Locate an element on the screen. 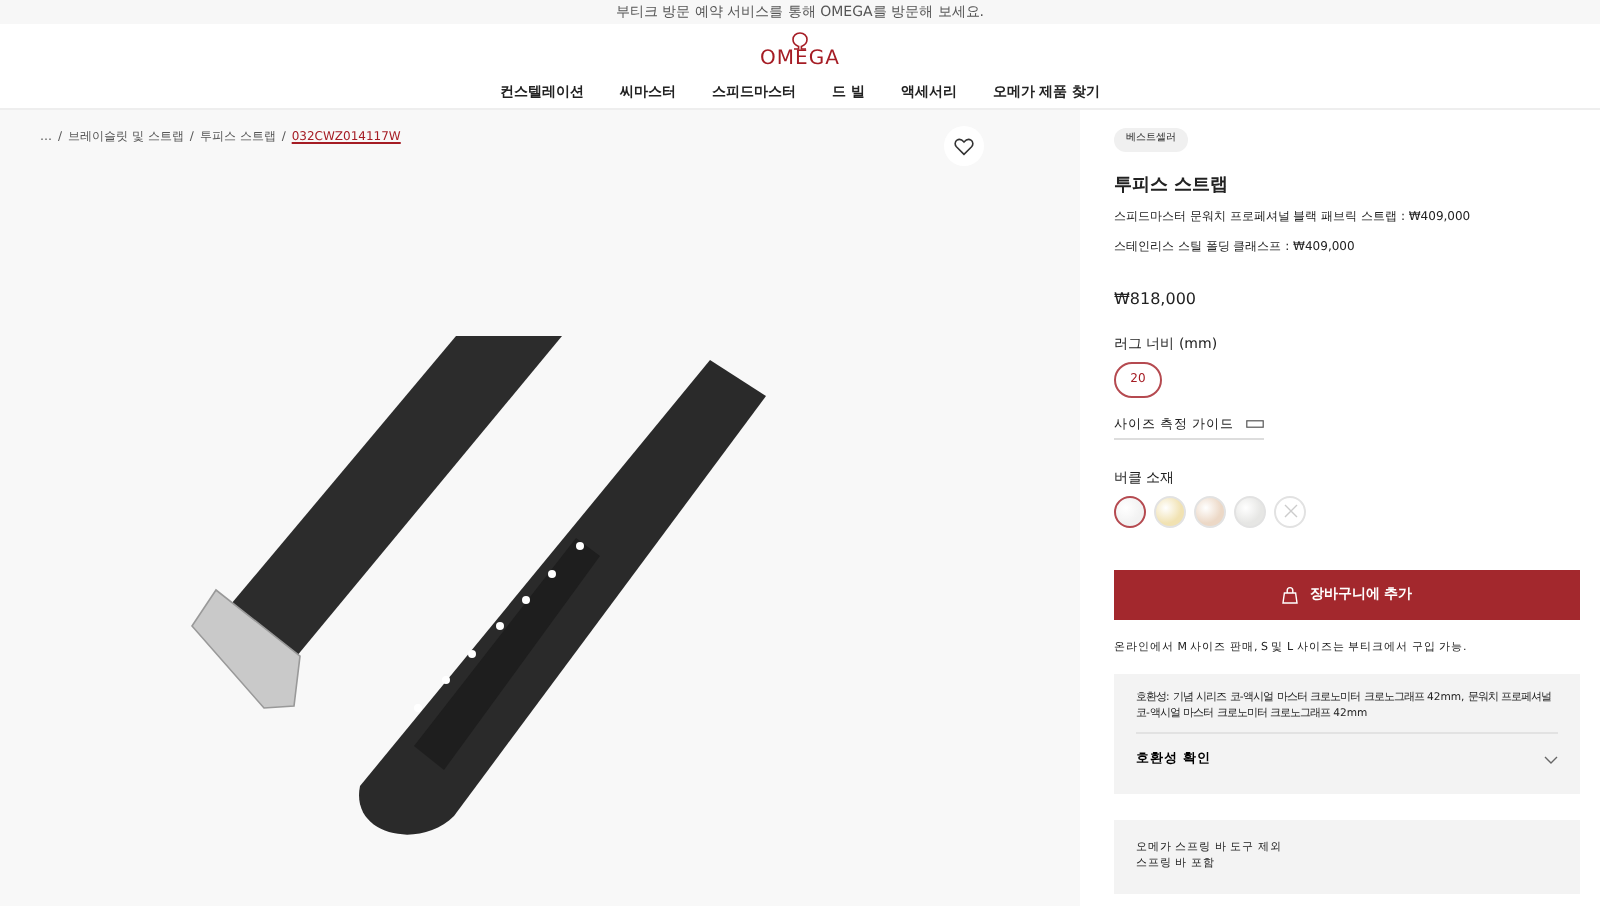 The width and height of the screenshot is (1600, 912). product-price: ₩818,000 is located at coordinates (1156, 300).